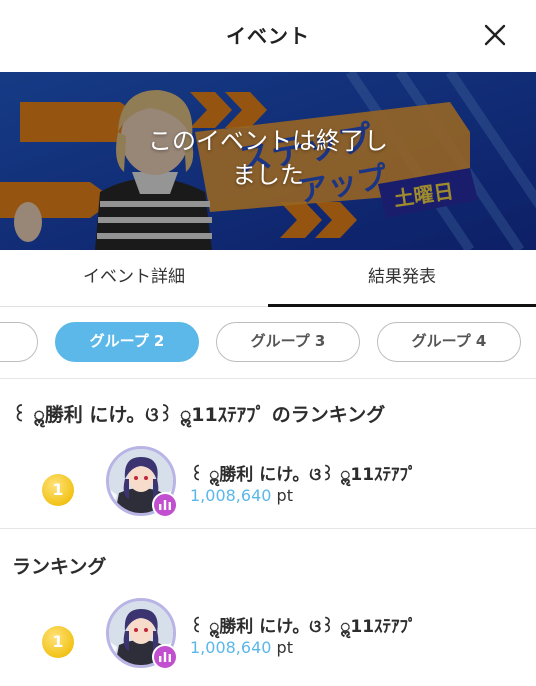 The image size is (536, 686). I want to click on group-pill-3: グループ 3, so click(288, 342).